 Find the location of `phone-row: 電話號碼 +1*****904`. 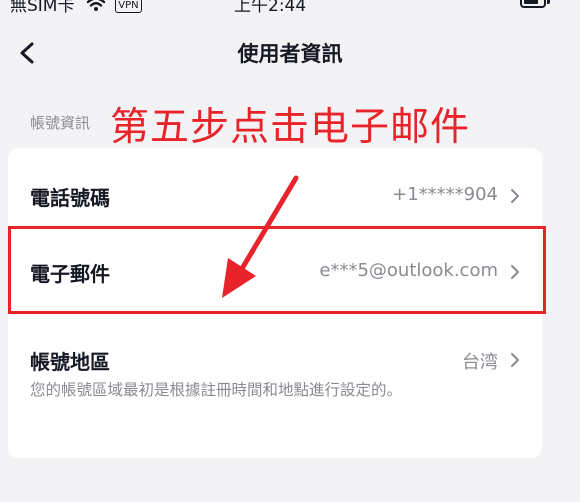

phone-row: 電話號碼 +1*****904 is located at coordinates (275, 195).